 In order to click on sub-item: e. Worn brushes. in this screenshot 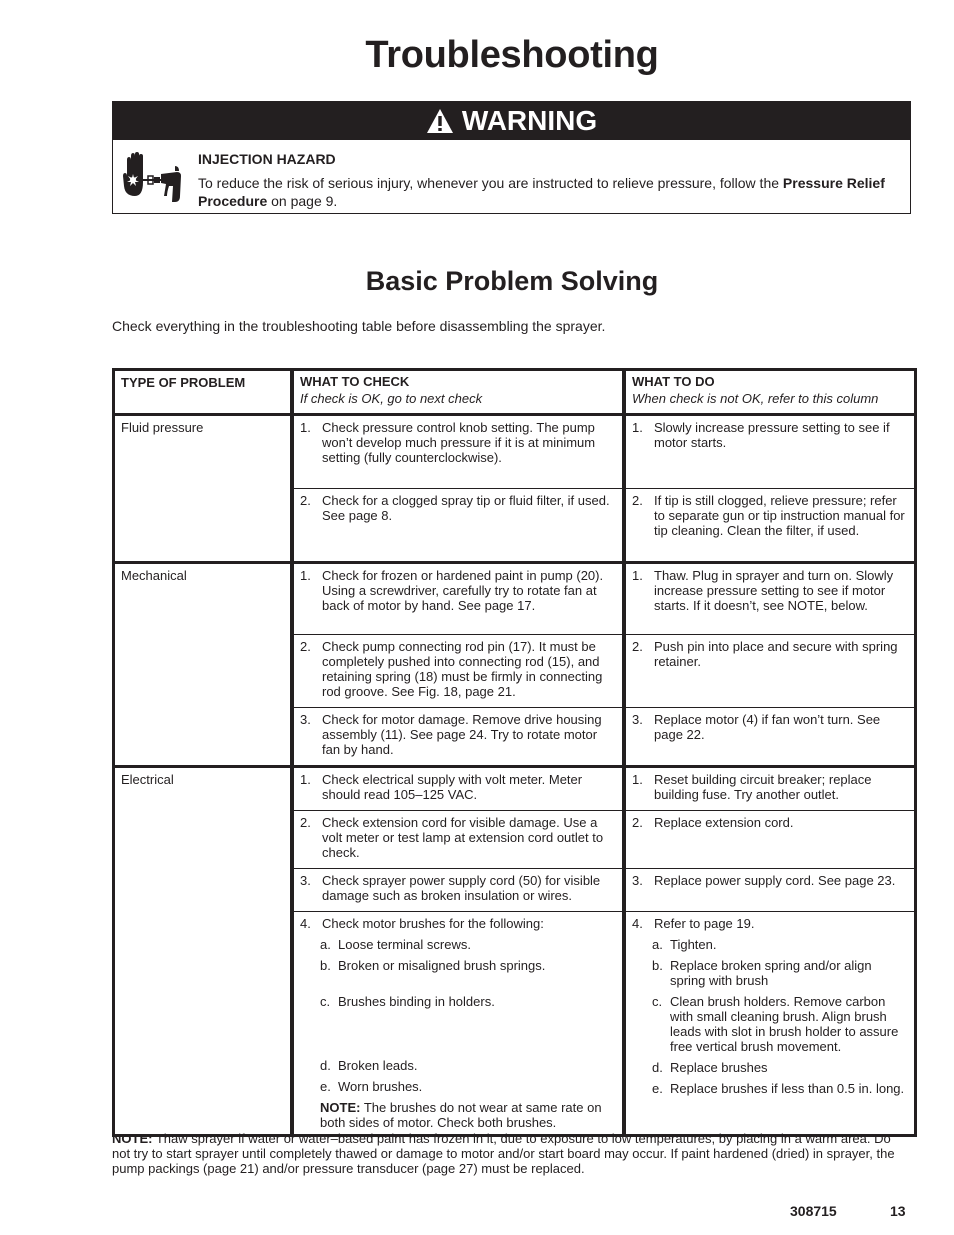, I will do `click(468, 1086)`.